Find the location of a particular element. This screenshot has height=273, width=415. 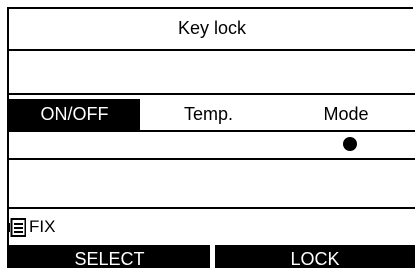

fix-status: FIX is located at coordinates (31, 227).